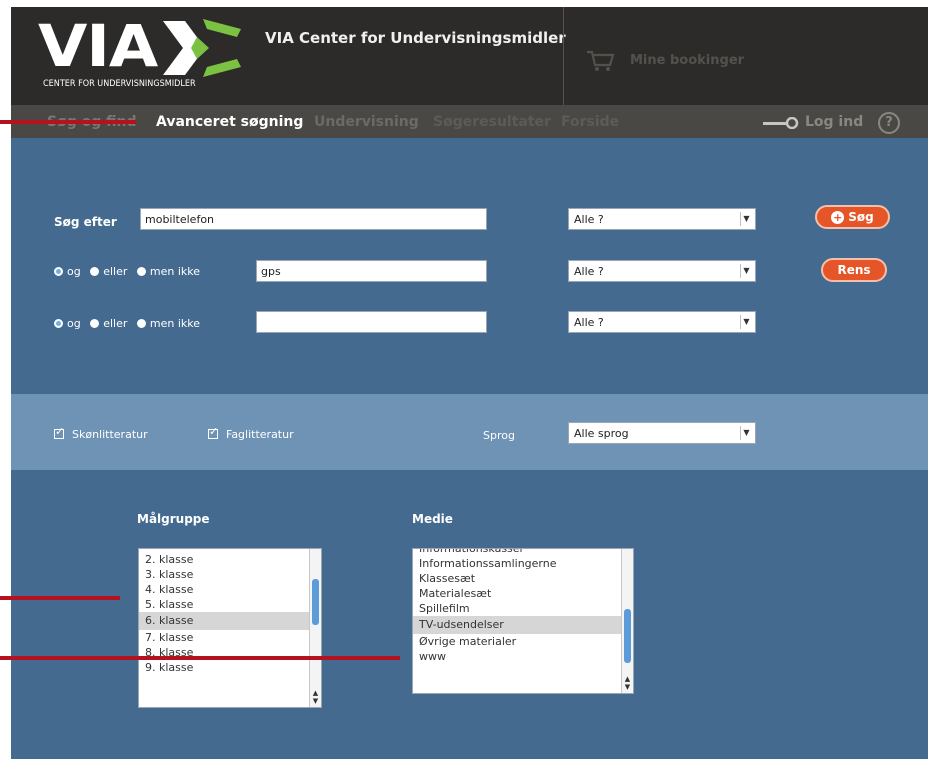  I want to click on site-title: VIA Center for Undervisningsmidler, so click(415, 38).